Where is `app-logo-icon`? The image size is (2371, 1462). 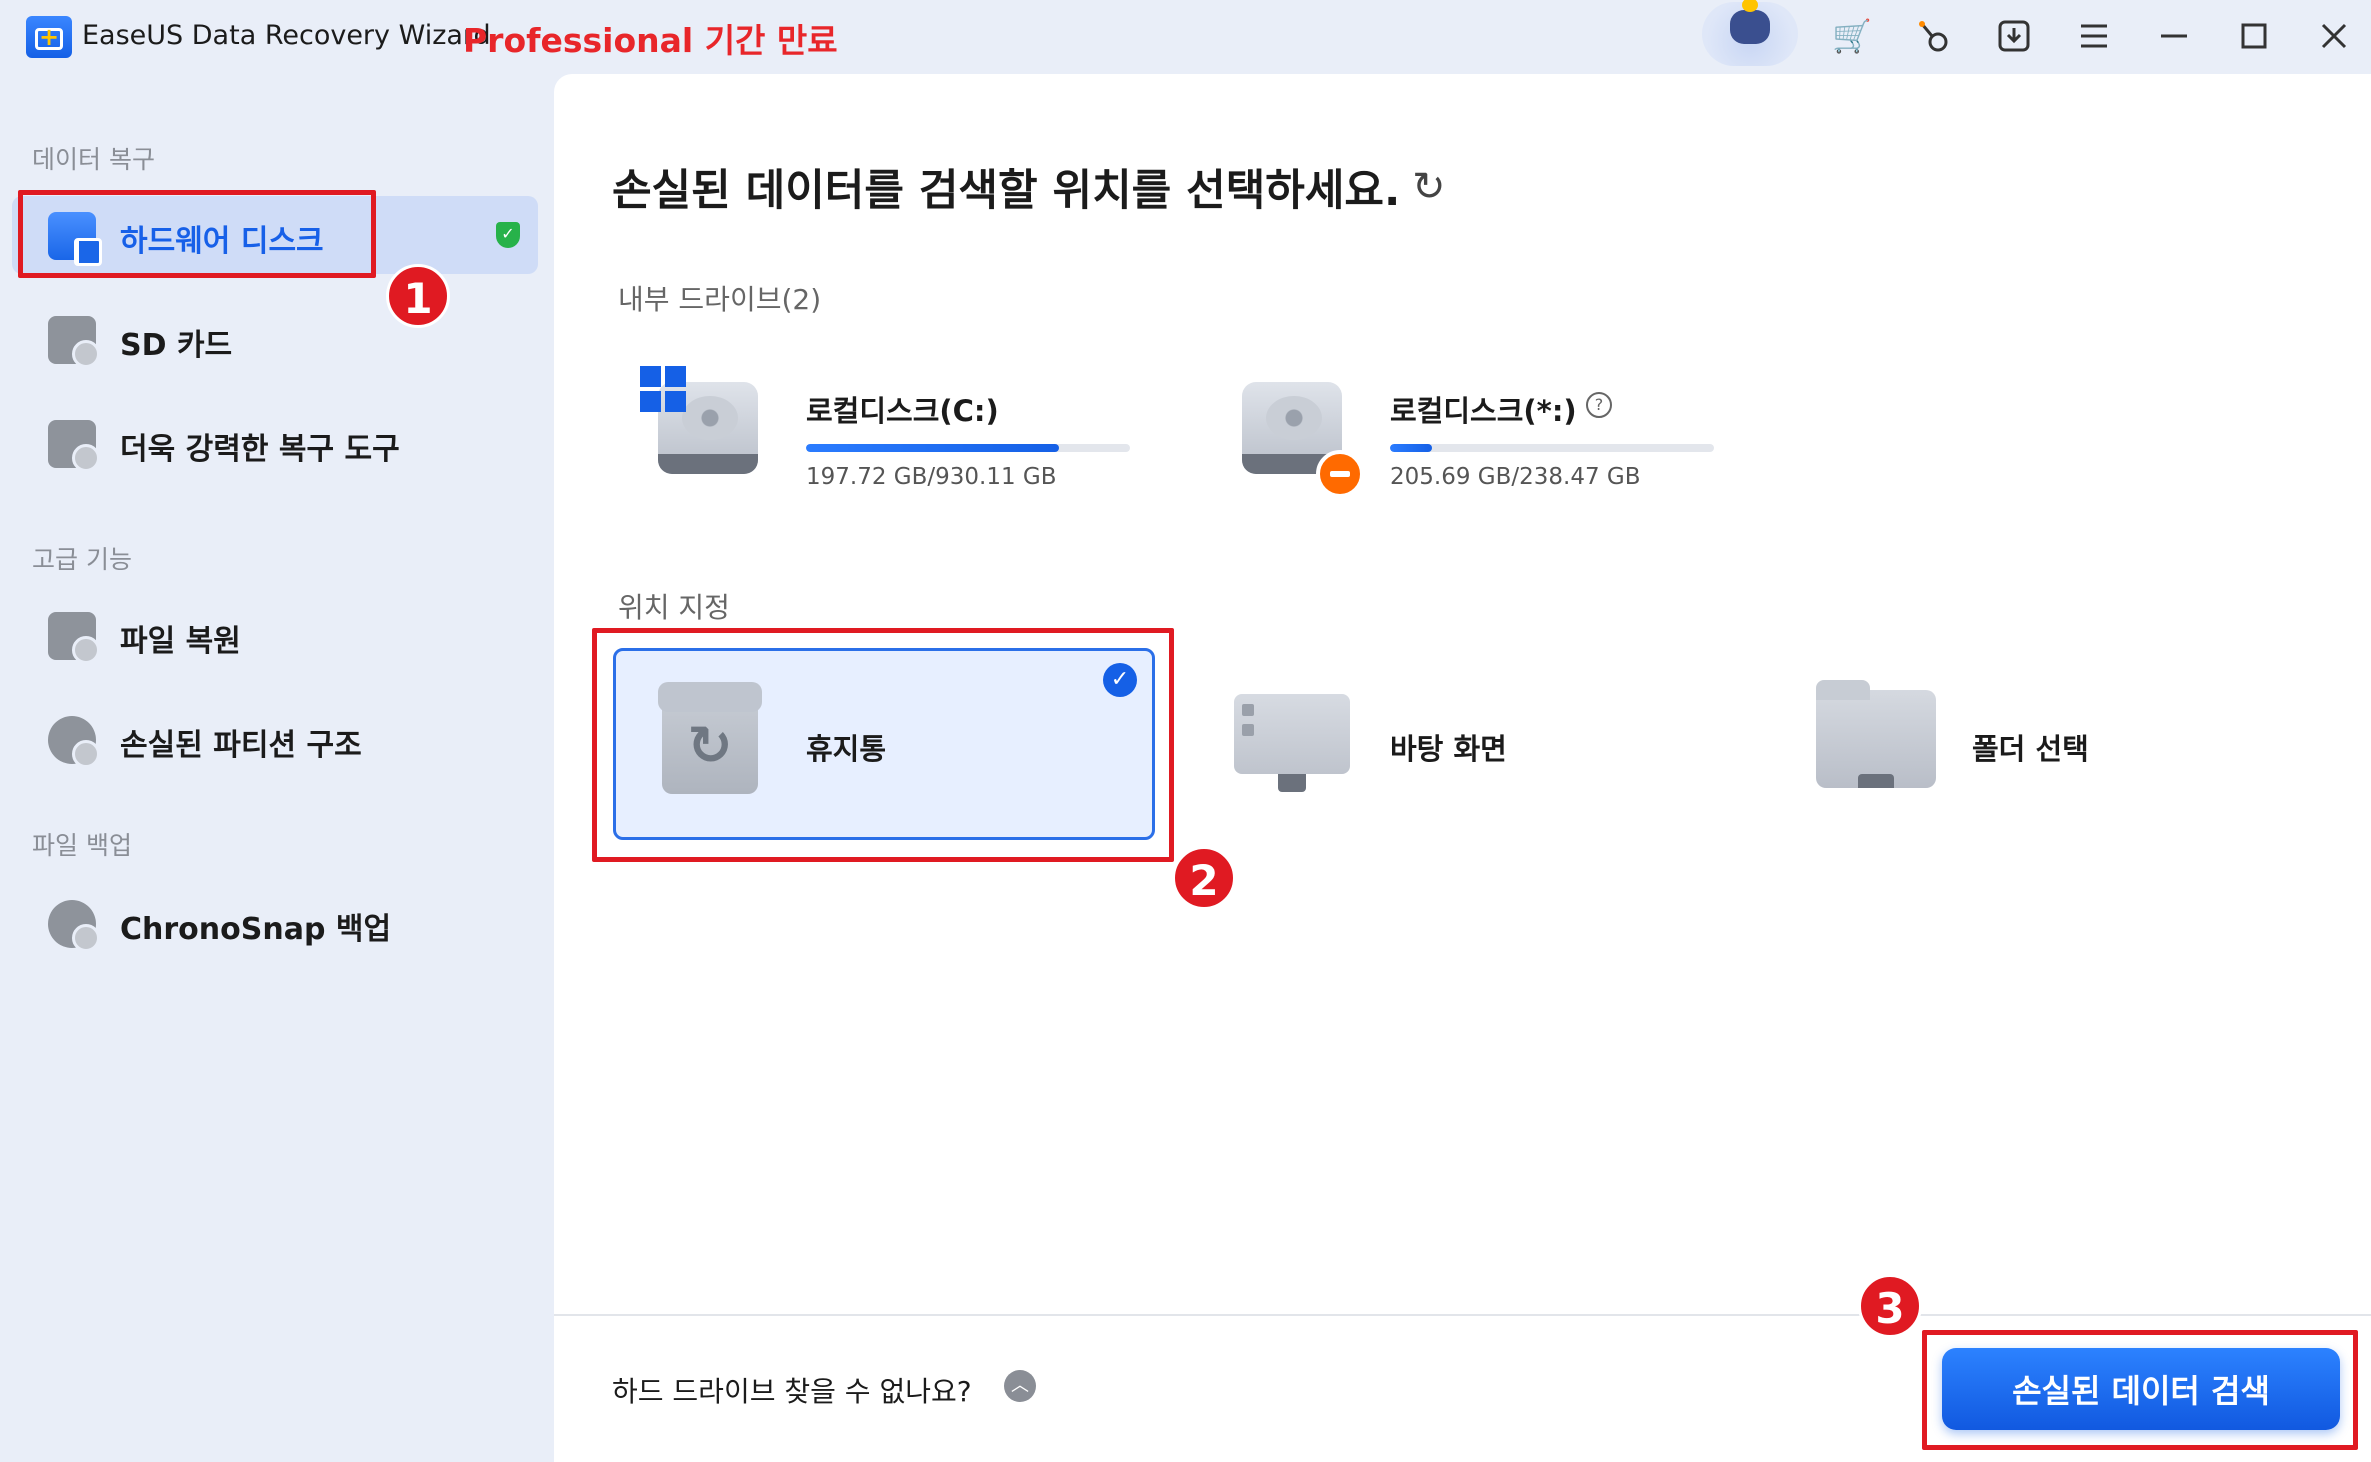 app-logo-icon is located at coordinates (49, 37).